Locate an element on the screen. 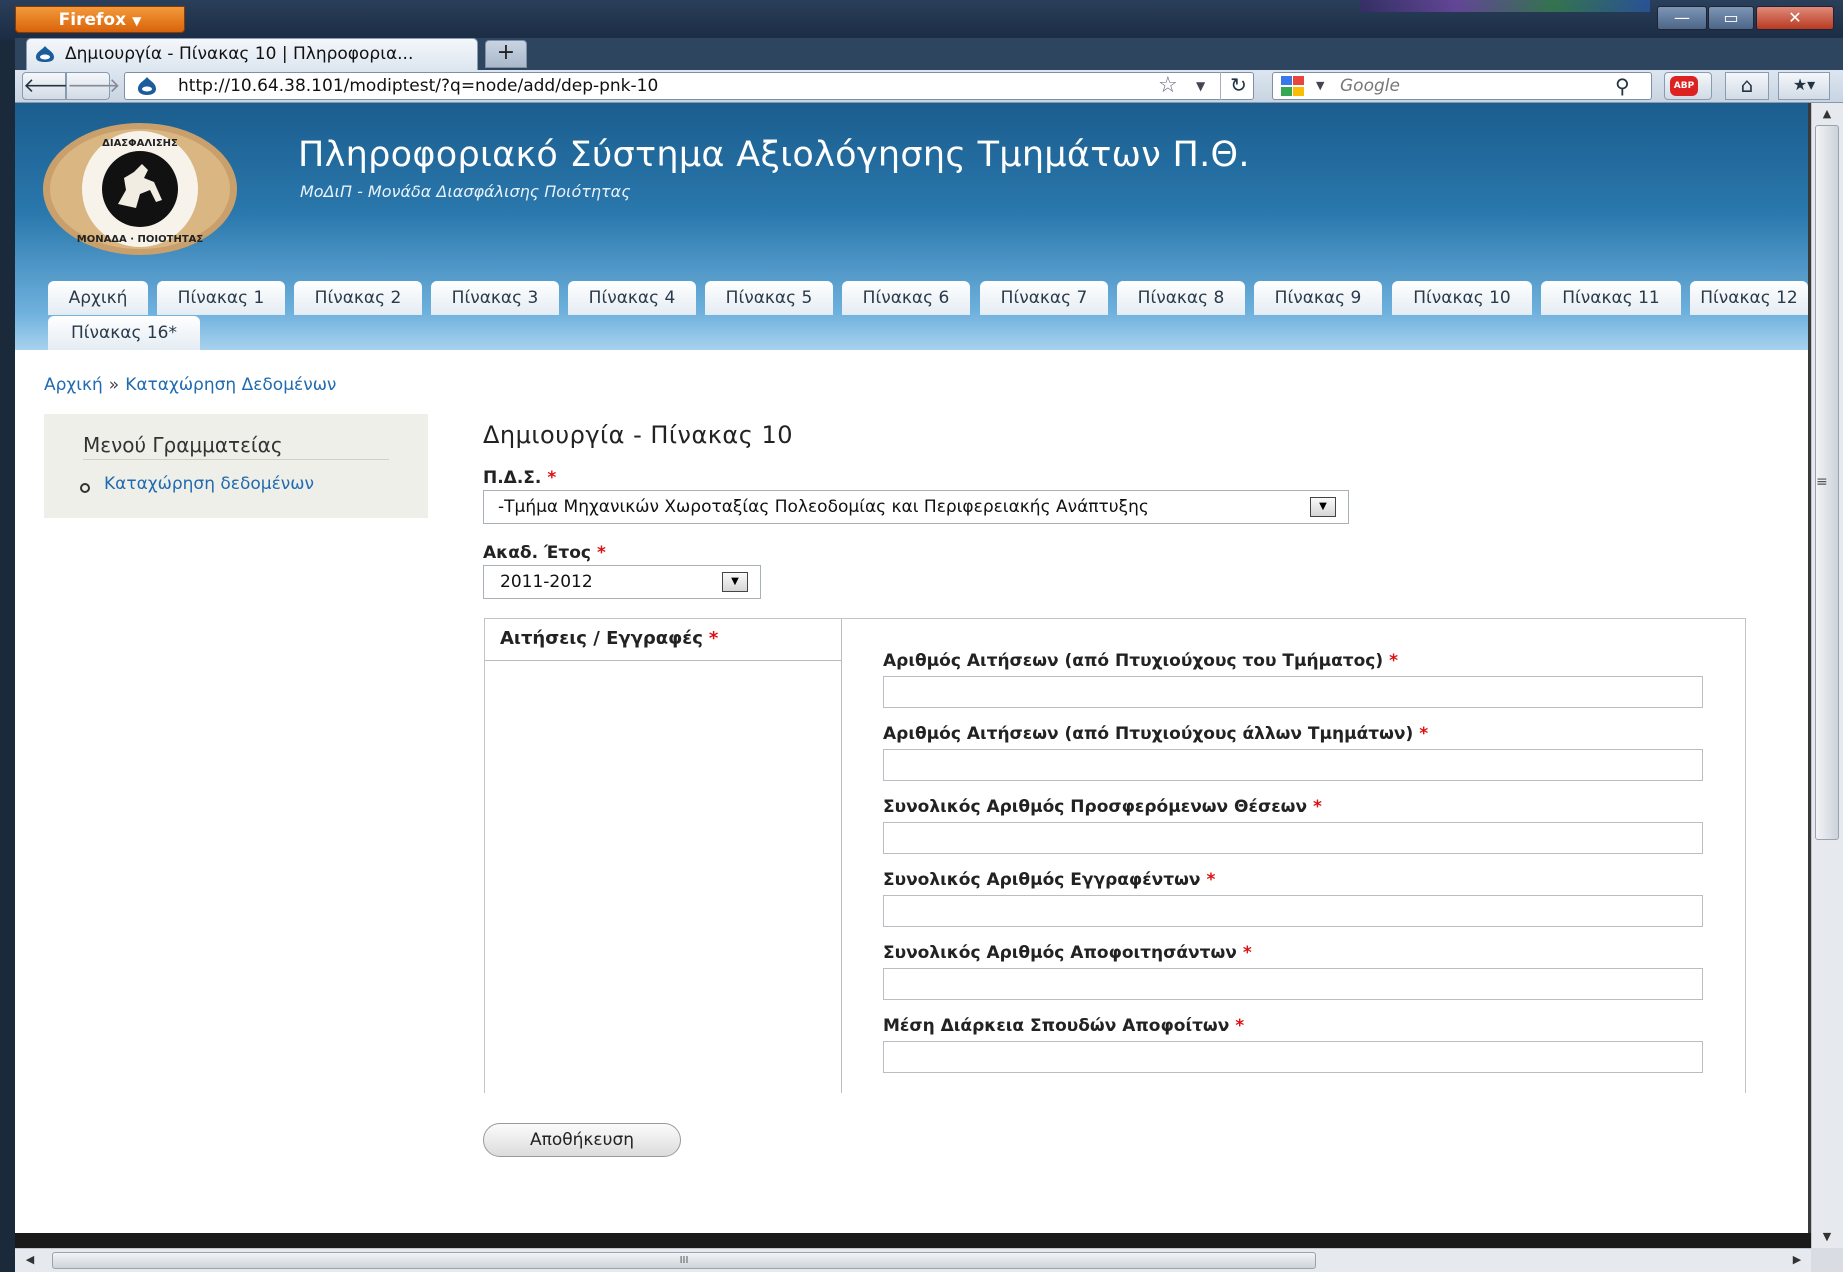  close-button: ✕ is located at coordinates (1795, 18).